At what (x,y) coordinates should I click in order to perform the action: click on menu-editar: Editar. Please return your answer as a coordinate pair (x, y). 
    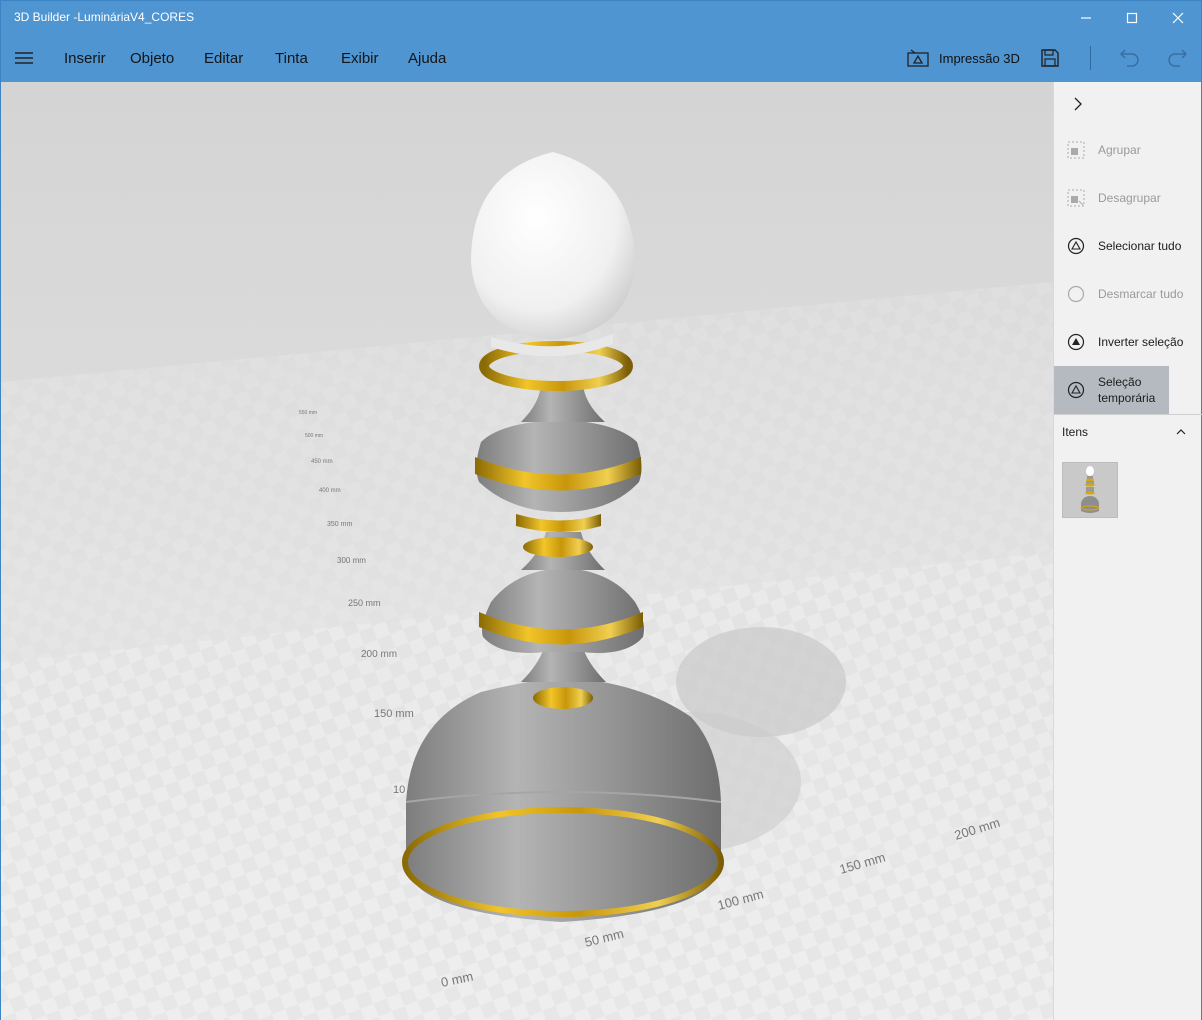
    Looking at the image, I should click on (223, 58).